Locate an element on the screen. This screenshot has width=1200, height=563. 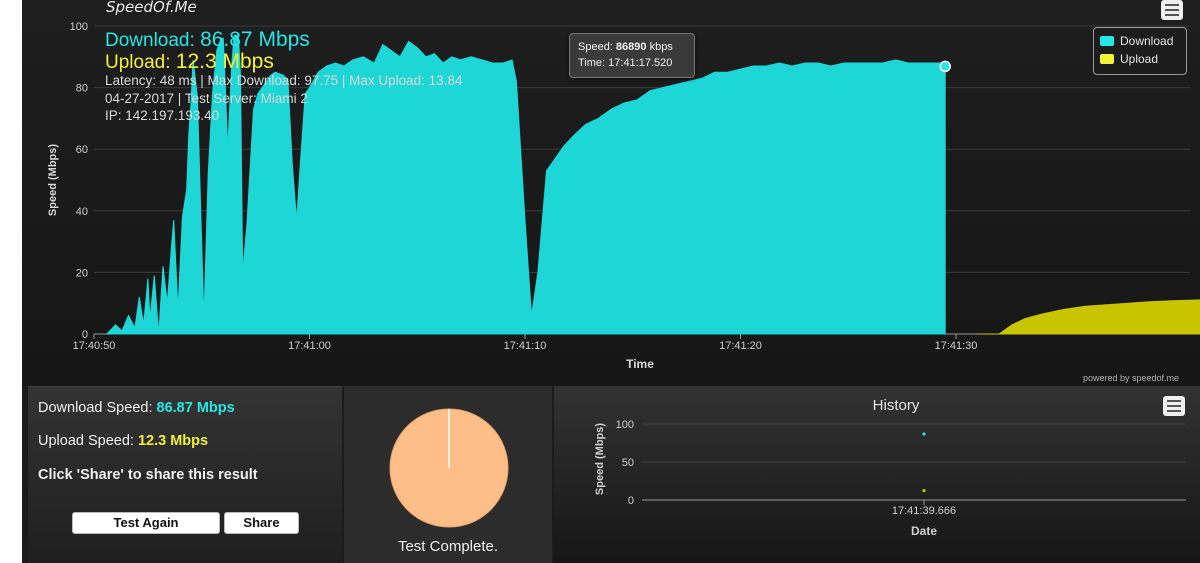
legend-item-upload: Upload is located at coordinates (1129, 59).